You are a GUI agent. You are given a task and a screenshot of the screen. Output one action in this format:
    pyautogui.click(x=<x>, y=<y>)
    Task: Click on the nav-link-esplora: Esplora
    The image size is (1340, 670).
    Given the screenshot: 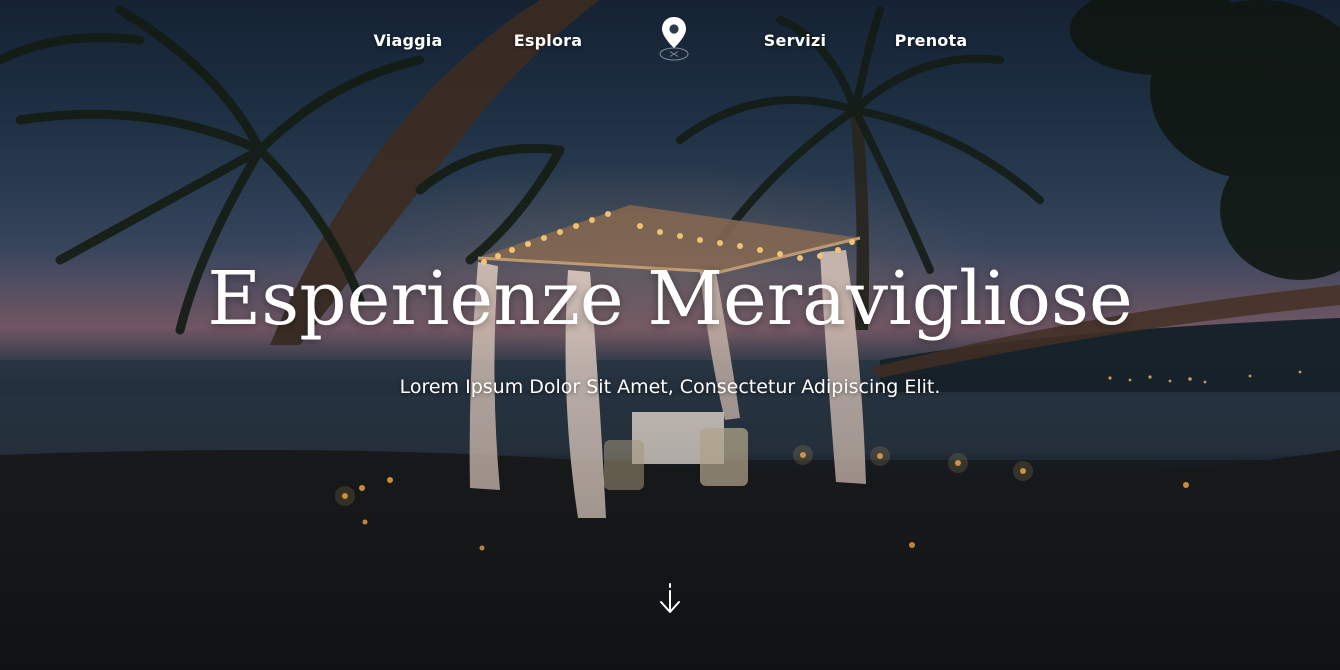 What is the action you would take?
    pyautogui.click(x=548, y=41)
    